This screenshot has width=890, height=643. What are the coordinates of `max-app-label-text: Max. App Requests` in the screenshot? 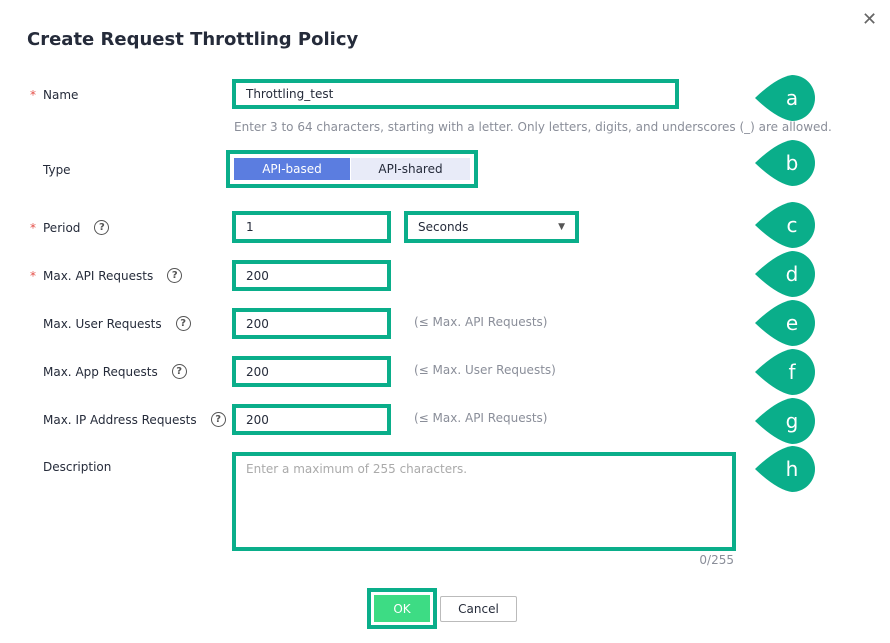 It's located at (100, 371).